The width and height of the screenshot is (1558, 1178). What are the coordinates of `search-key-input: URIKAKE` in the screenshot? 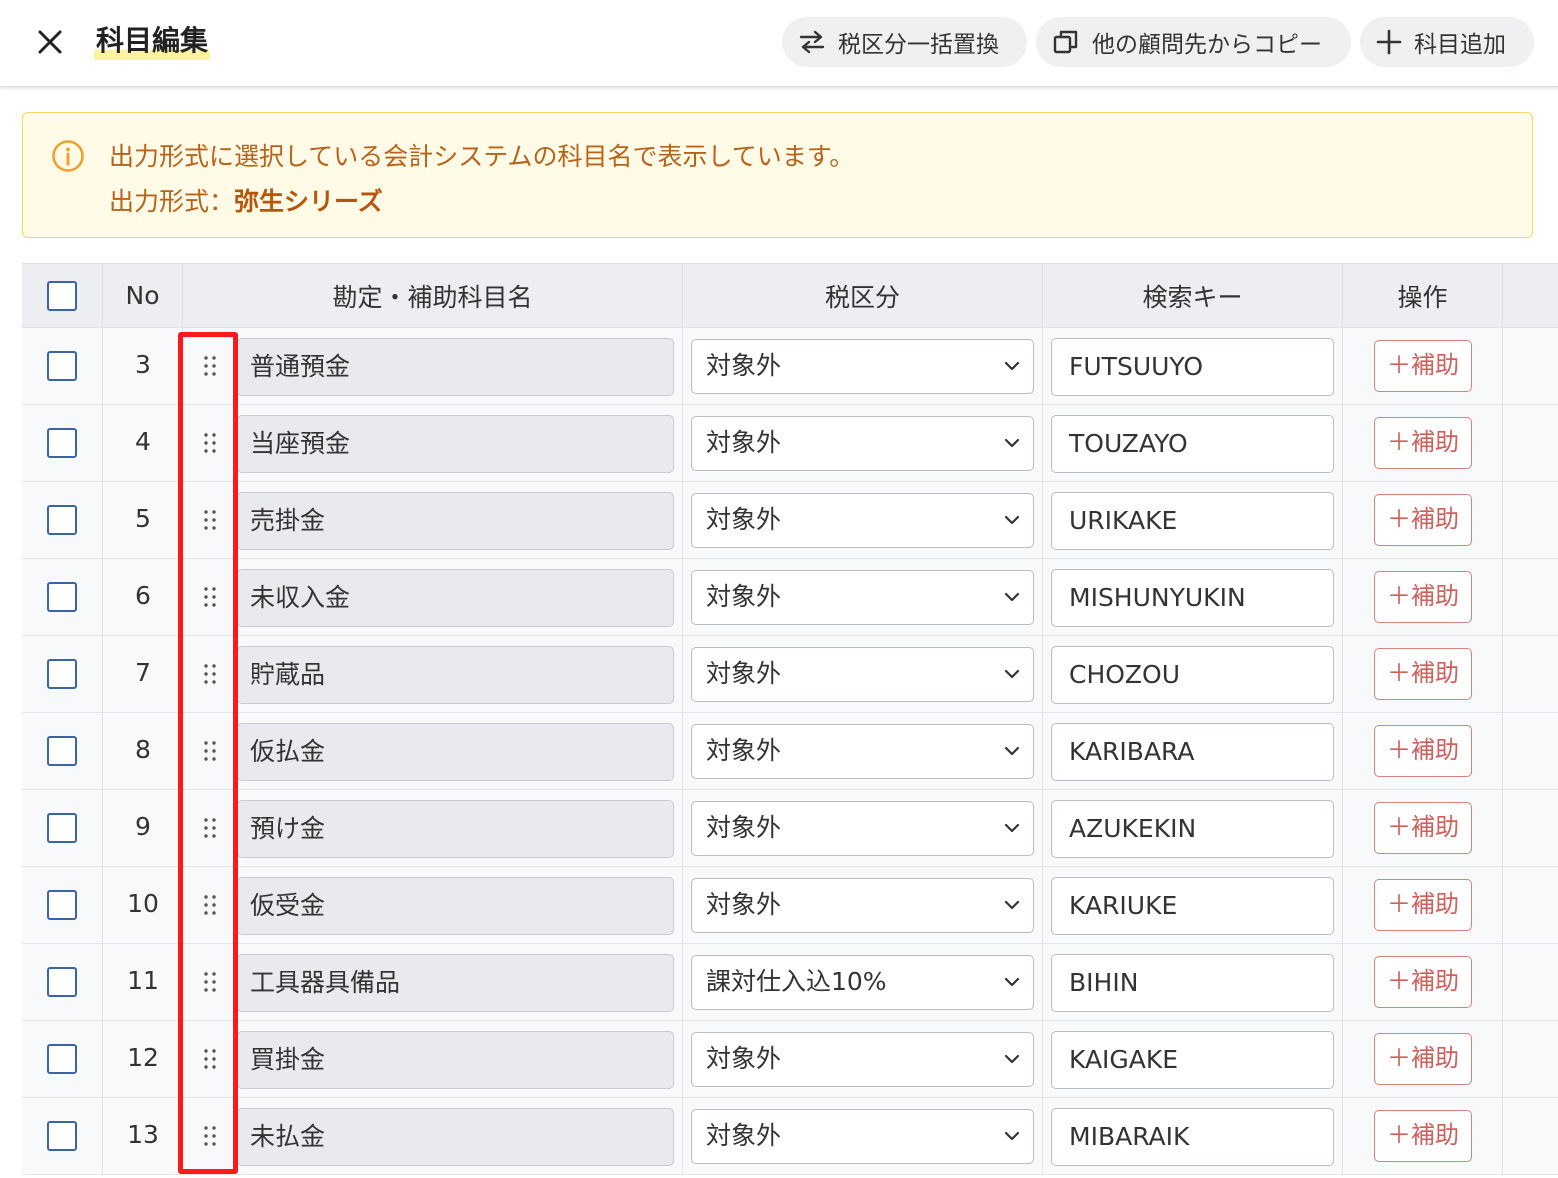 It's located at (1192, 521).